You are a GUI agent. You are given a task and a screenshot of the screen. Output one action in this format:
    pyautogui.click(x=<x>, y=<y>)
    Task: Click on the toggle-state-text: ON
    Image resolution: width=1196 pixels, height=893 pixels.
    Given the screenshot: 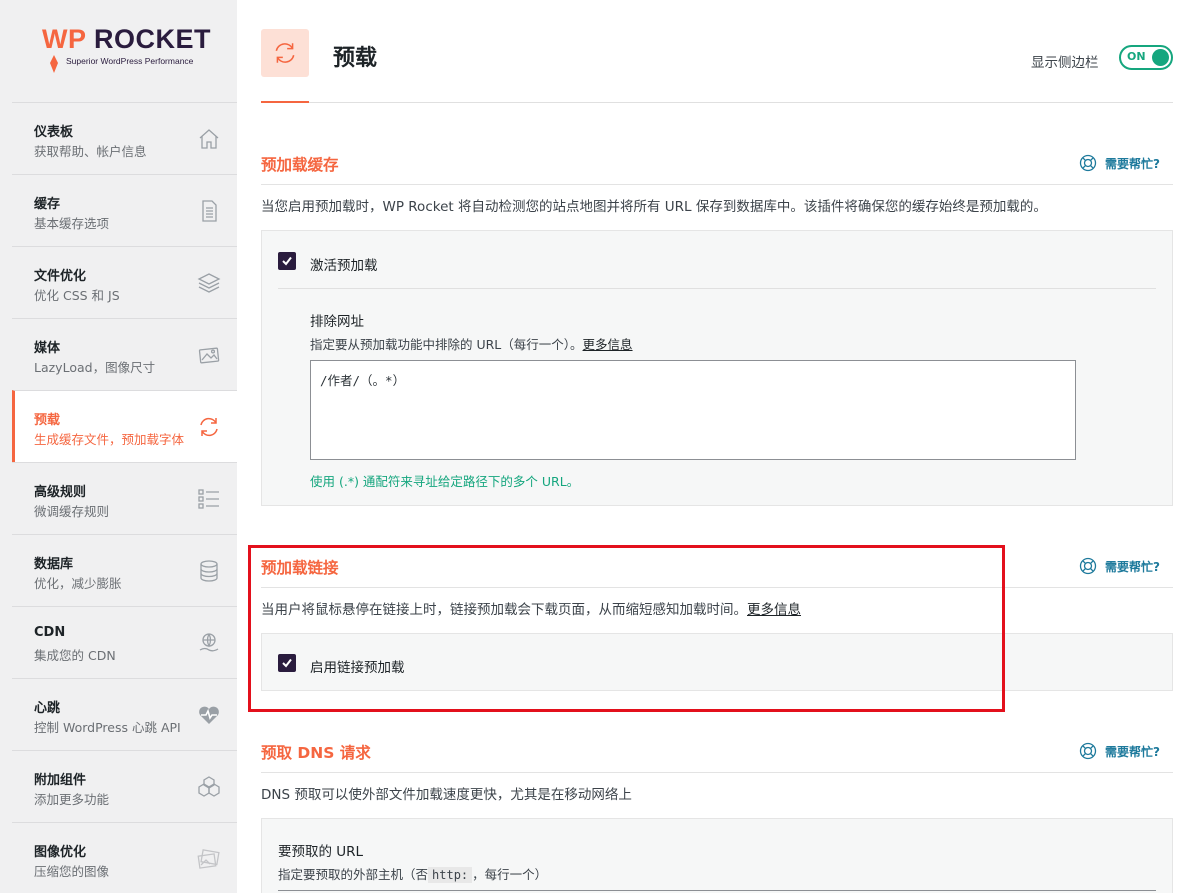 What is the action you would take?
    pyautogui.click(x=1136, y=56)
    